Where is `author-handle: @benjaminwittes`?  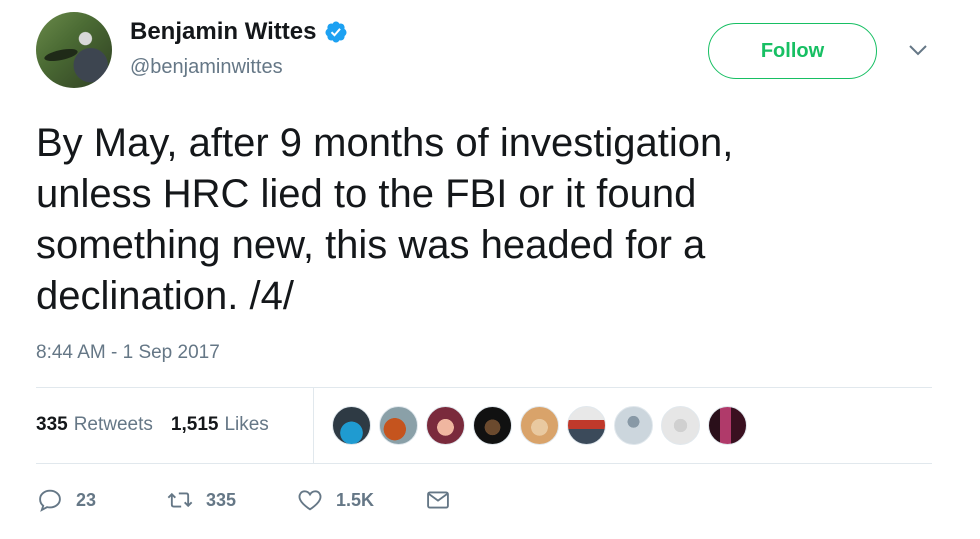
author-handle: @benjaminwittes is located at coordinates (206, 67).